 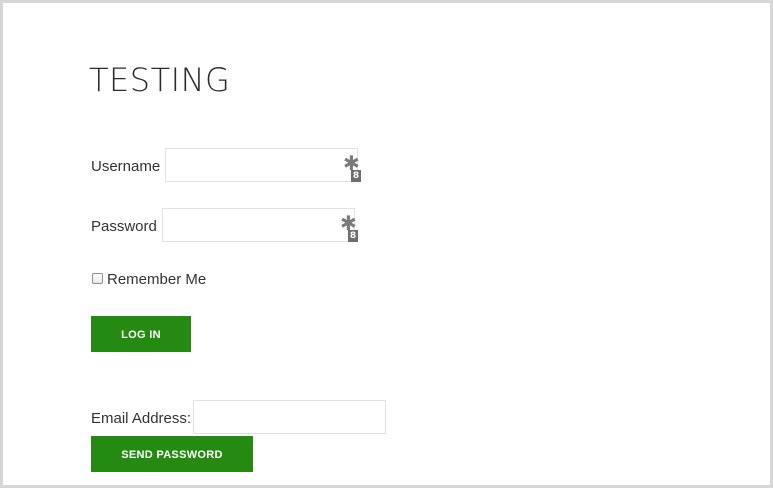 I want to click on email-address-input, so click(x=289, y=417).